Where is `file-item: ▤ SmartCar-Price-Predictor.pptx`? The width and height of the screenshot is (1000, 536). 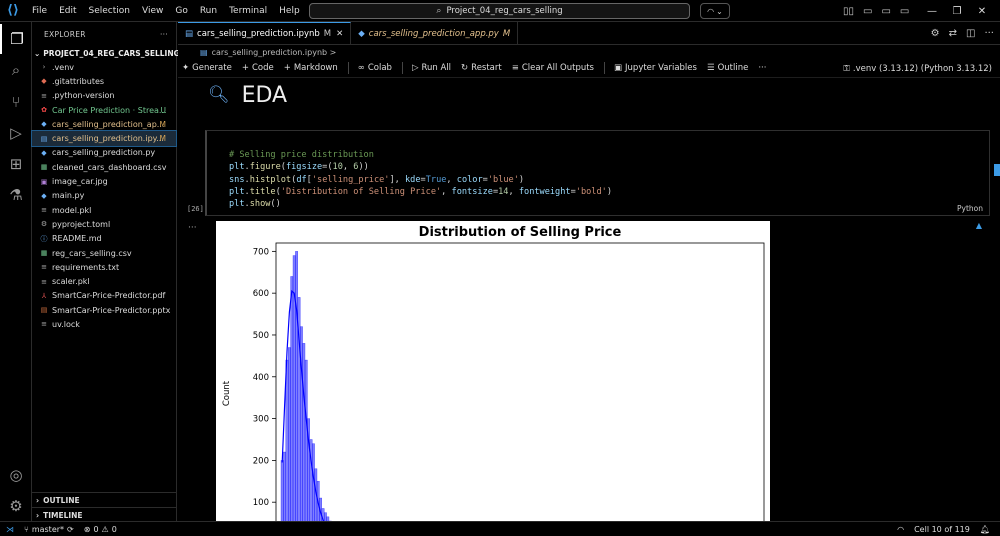 file-item: ▤ SmartCar-Price-Predictor.pptx is located at coordinates (104, 310).